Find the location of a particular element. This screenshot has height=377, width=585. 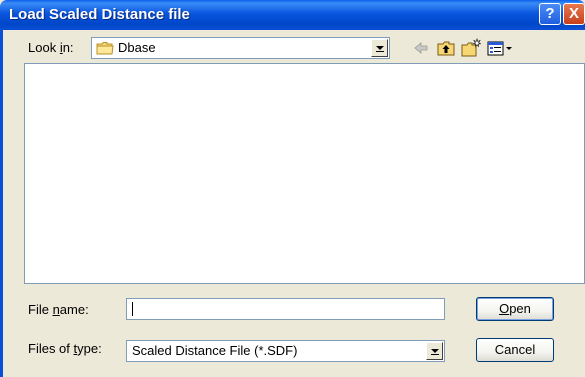

open-button: Open is located at coordinates (515, 309).